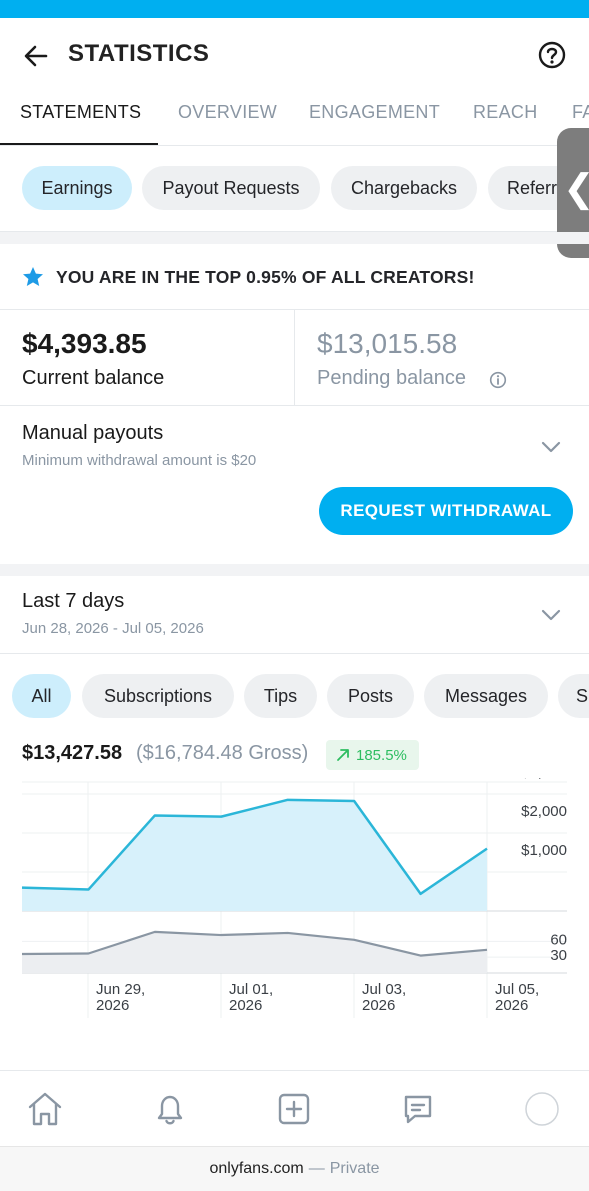 Image resolution: width=589 pixels, height=1191 pixels. I want to click on tab-overview: OVERVIEW, so click(227, 112).